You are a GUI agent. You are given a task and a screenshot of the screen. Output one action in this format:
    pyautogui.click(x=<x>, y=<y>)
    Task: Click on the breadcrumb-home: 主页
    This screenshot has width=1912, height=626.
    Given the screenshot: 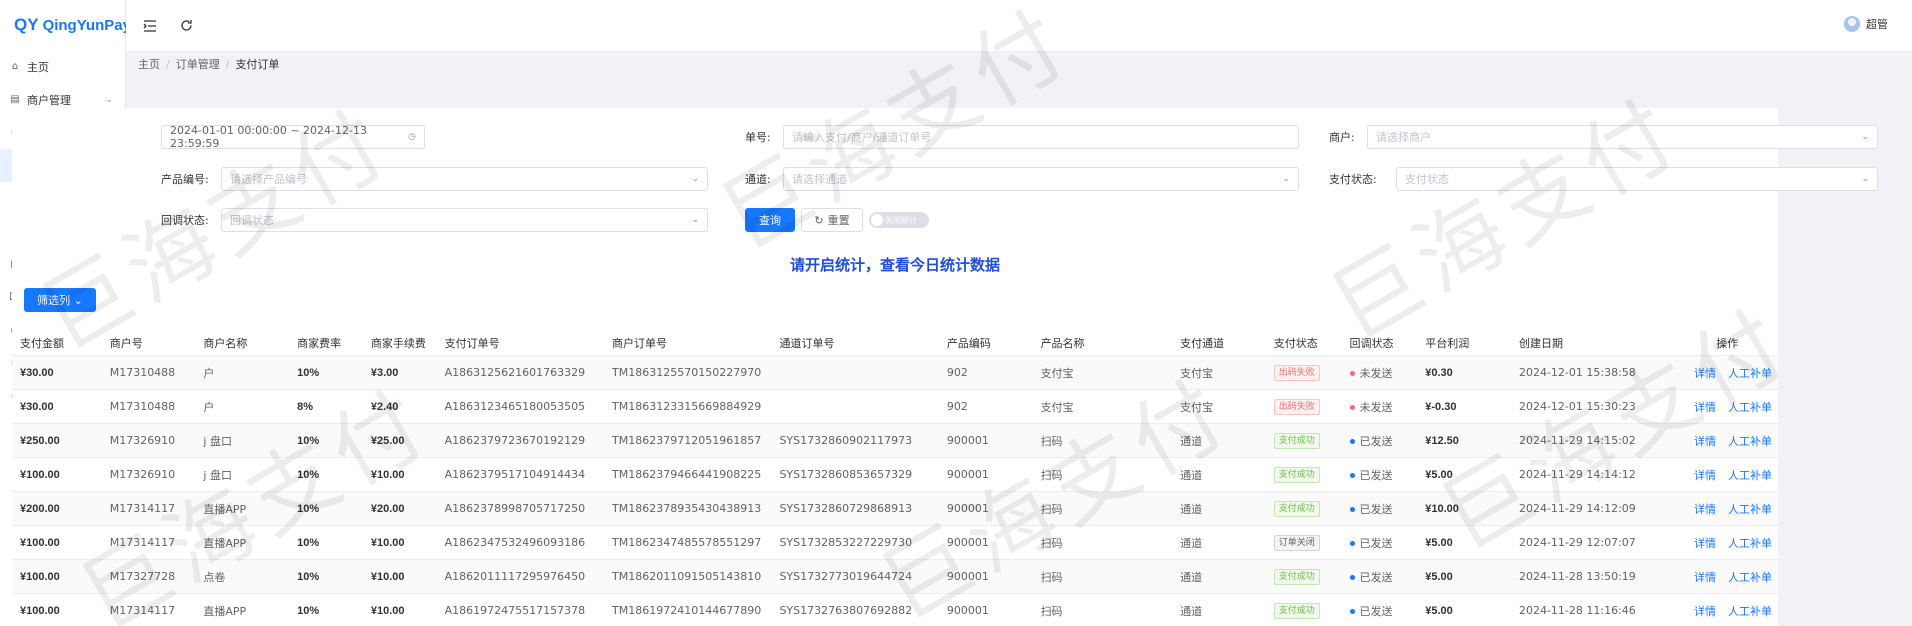 What is the action you would take?
    pyautogui.click(x=149, y=64)
    